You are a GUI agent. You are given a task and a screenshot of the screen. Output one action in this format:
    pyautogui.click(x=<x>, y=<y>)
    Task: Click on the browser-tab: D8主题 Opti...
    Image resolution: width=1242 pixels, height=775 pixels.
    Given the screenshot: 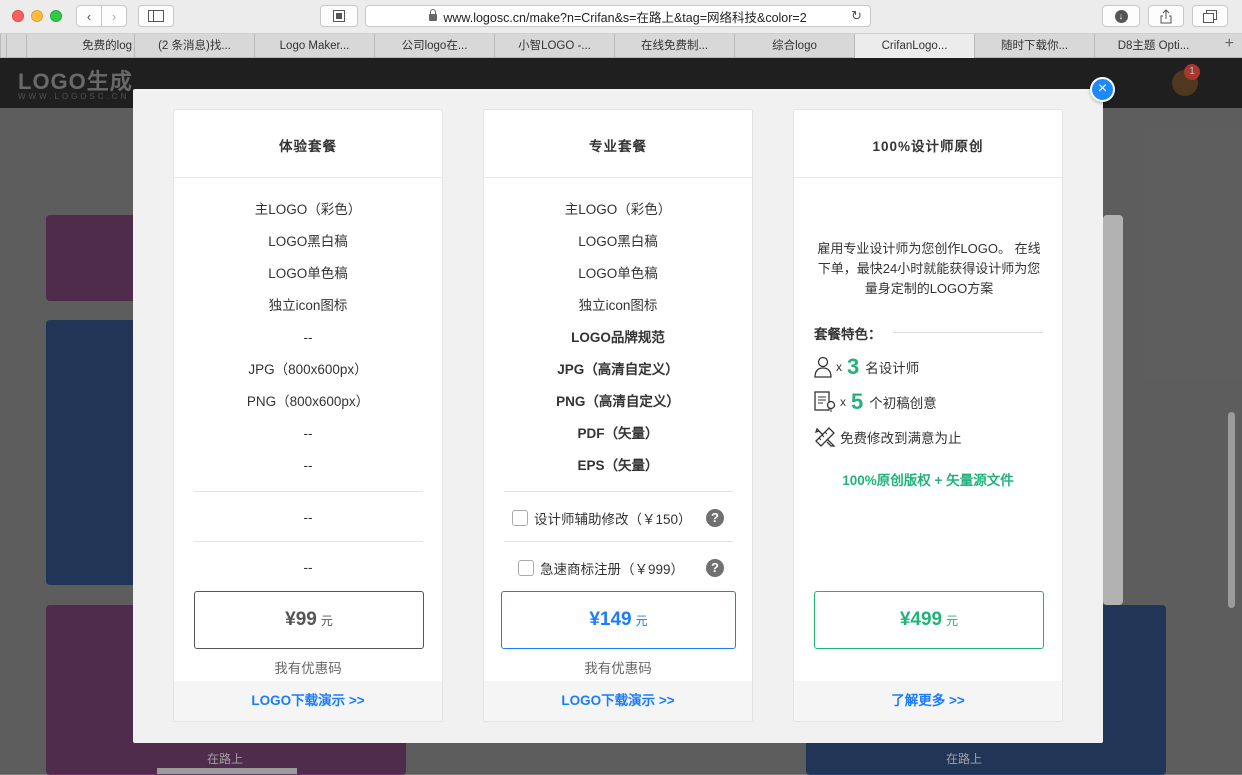 What is the action you would take?
    pyautogui.click(x=1153, y=46)
    